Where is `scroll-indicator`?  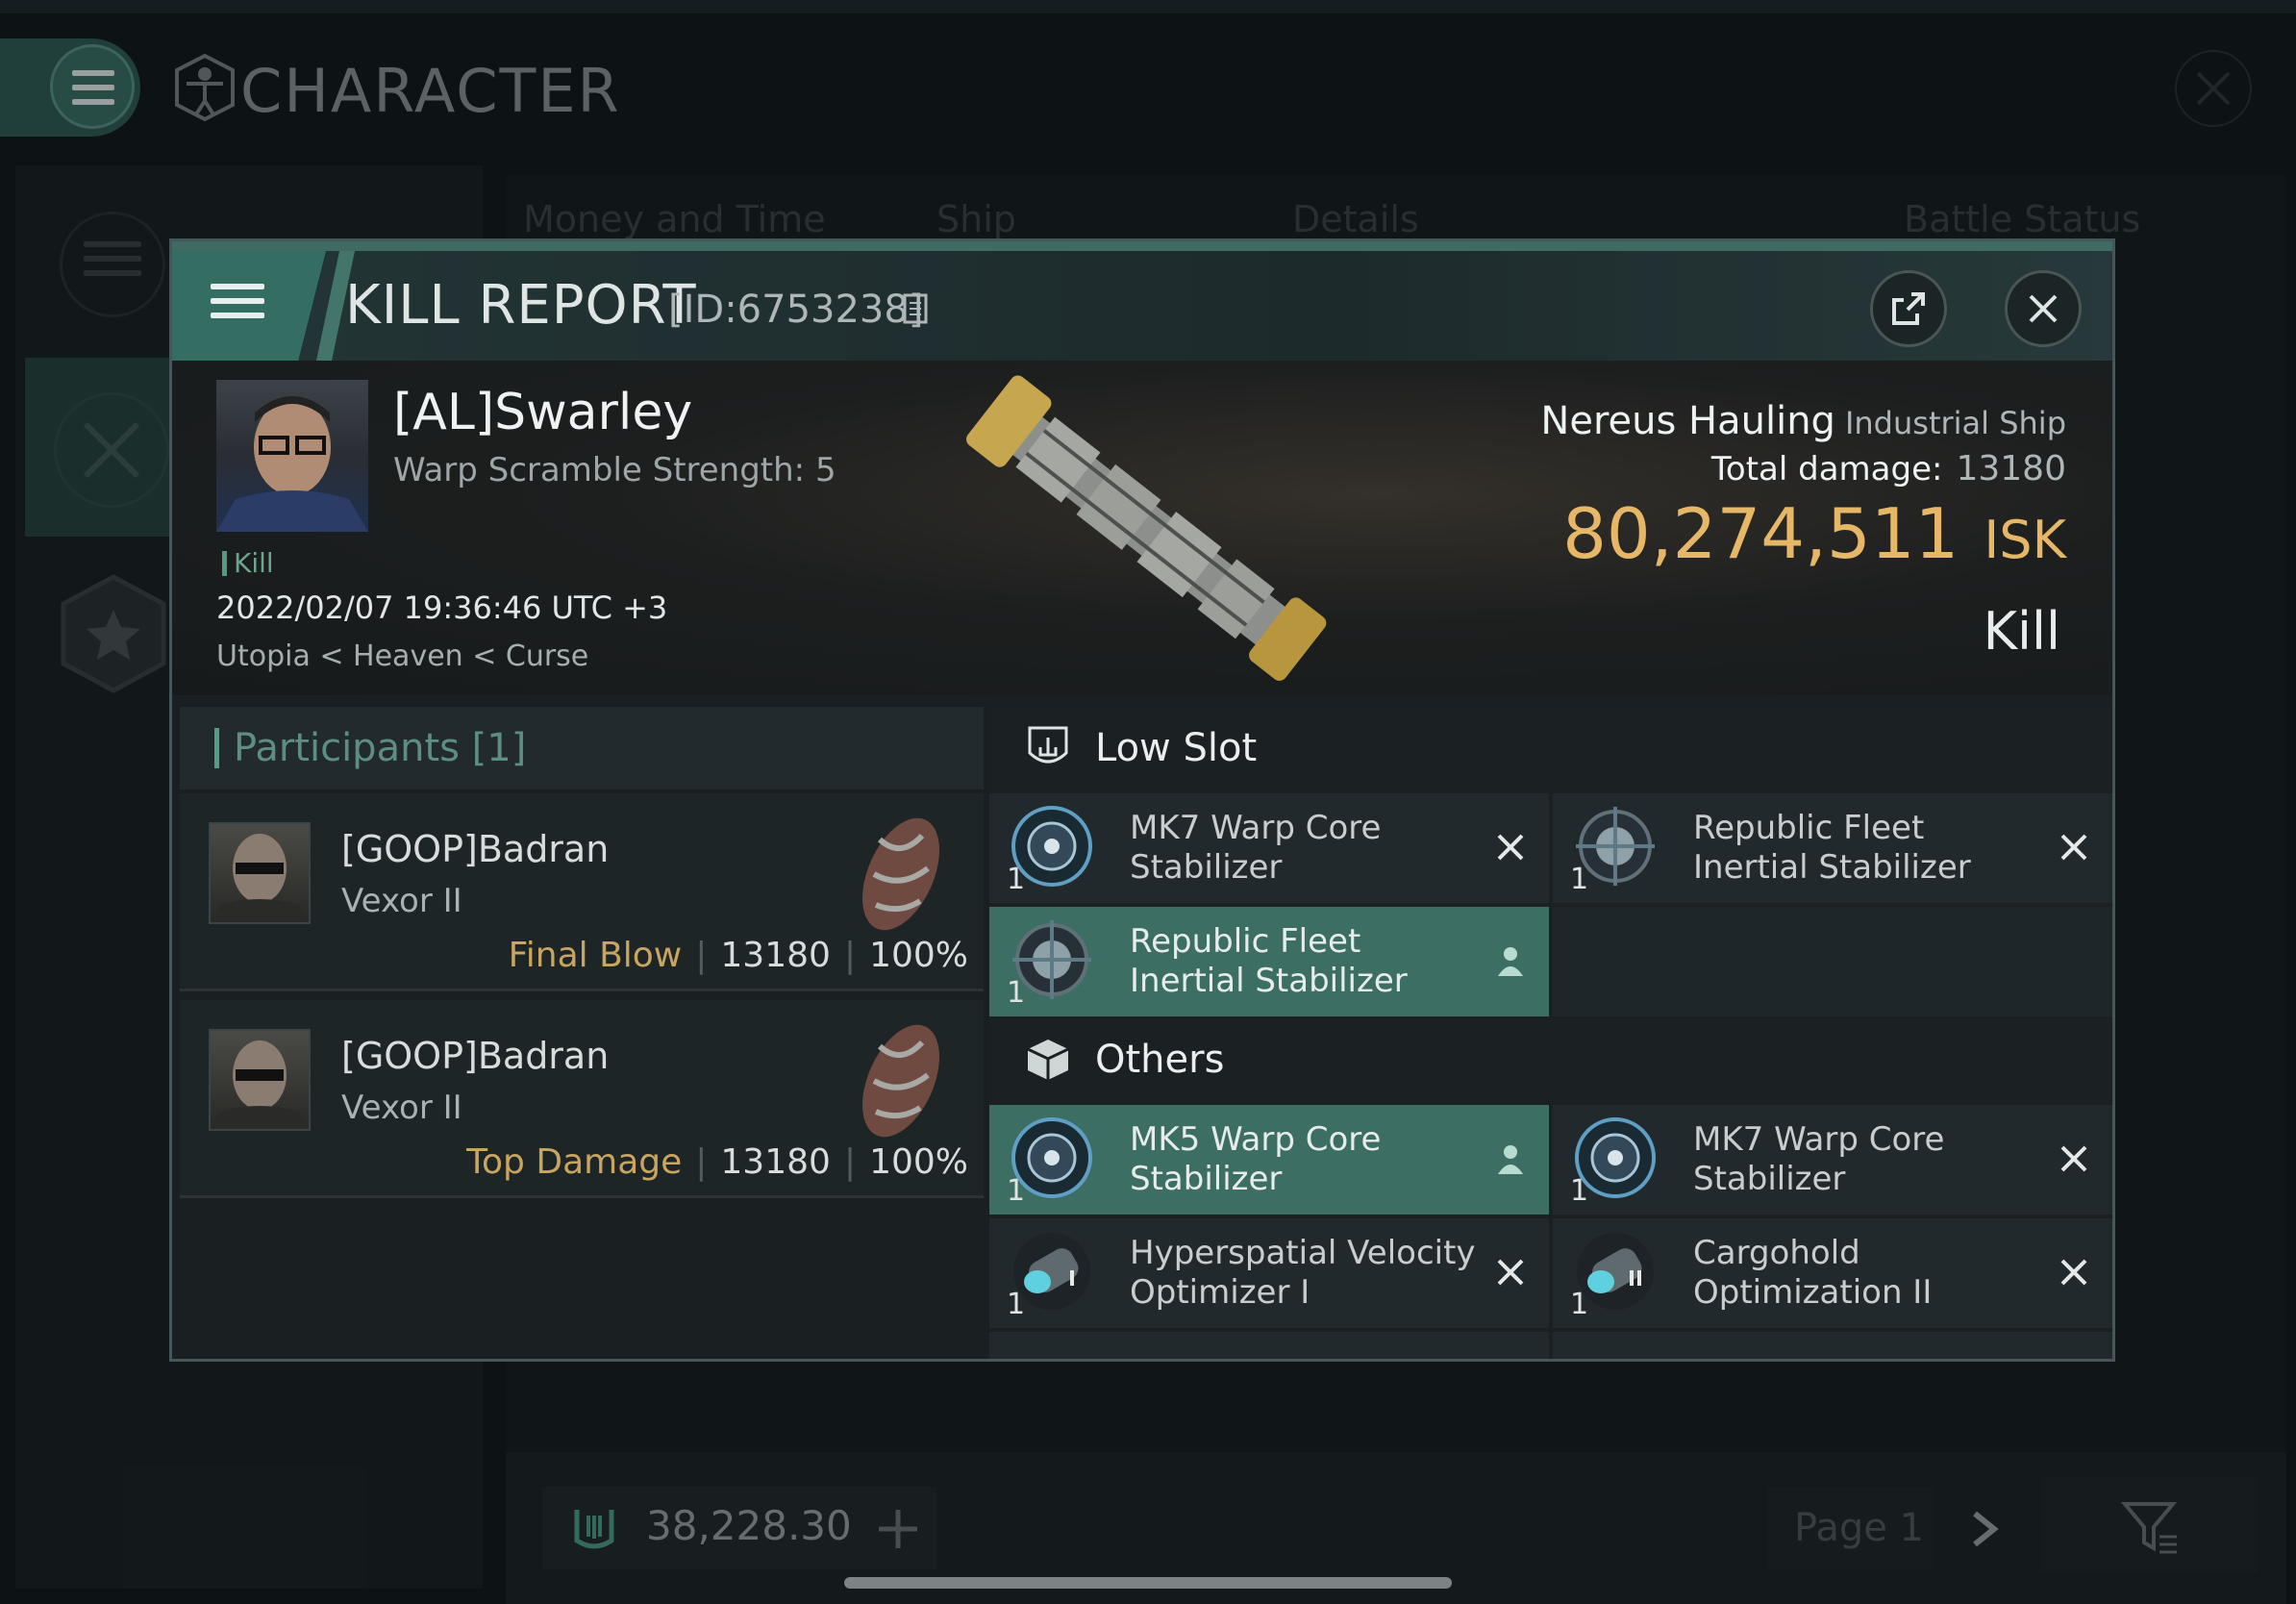 scroll-indicator is located at coordinates (1148, 1583).